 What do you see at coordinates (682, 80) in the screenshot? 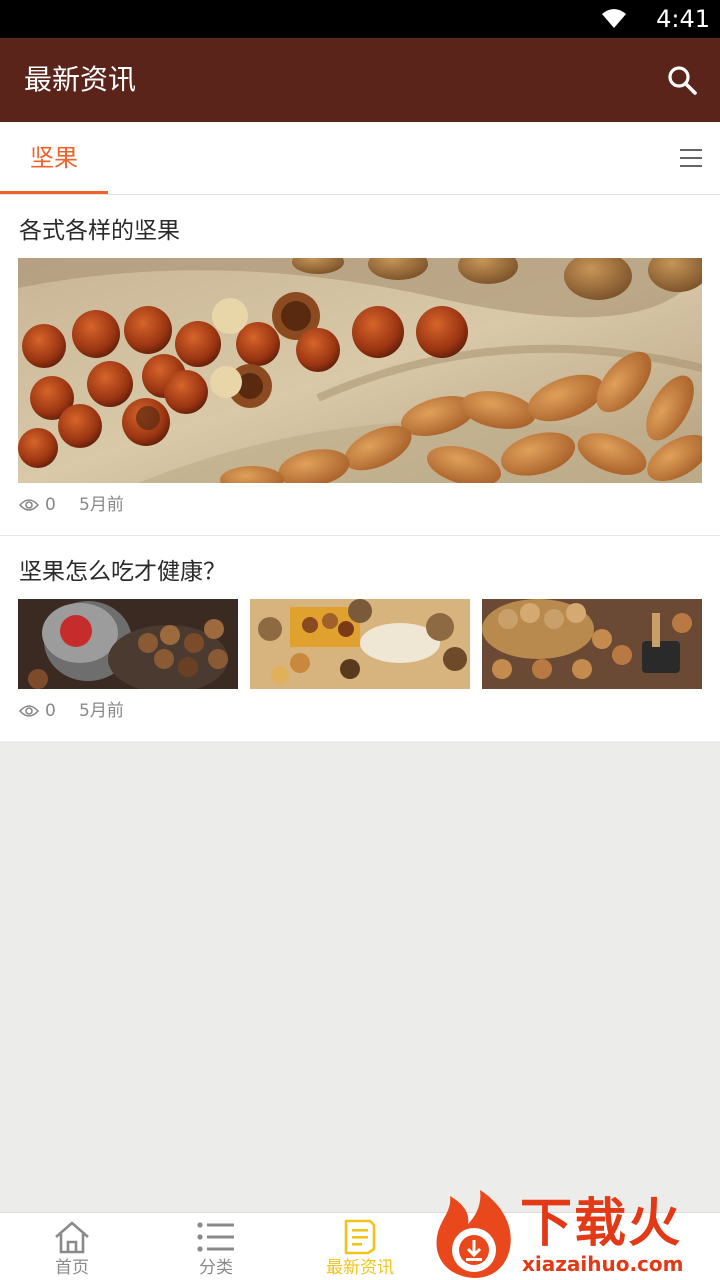
I see `search-icon` at bounding box center [682, 80].